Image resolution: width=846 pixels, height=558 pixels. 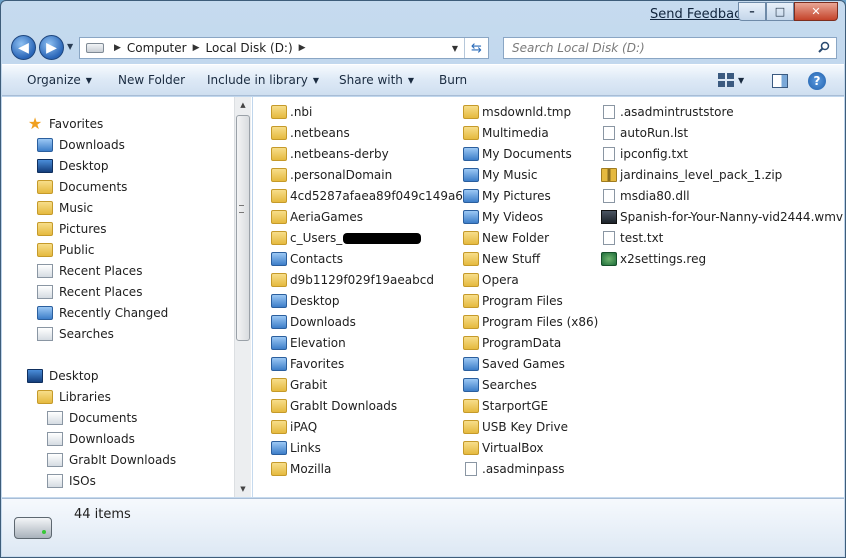 I want to click on list-item: My Pictures, so click(x=507, y=196).